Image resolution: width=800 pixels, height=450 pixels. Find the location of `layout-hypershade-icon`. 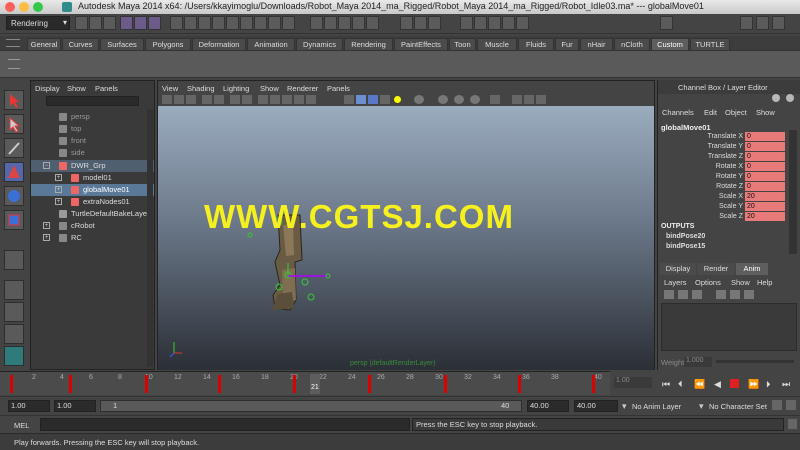

layout-hypershade-icon is located at coordinates (14, 356).